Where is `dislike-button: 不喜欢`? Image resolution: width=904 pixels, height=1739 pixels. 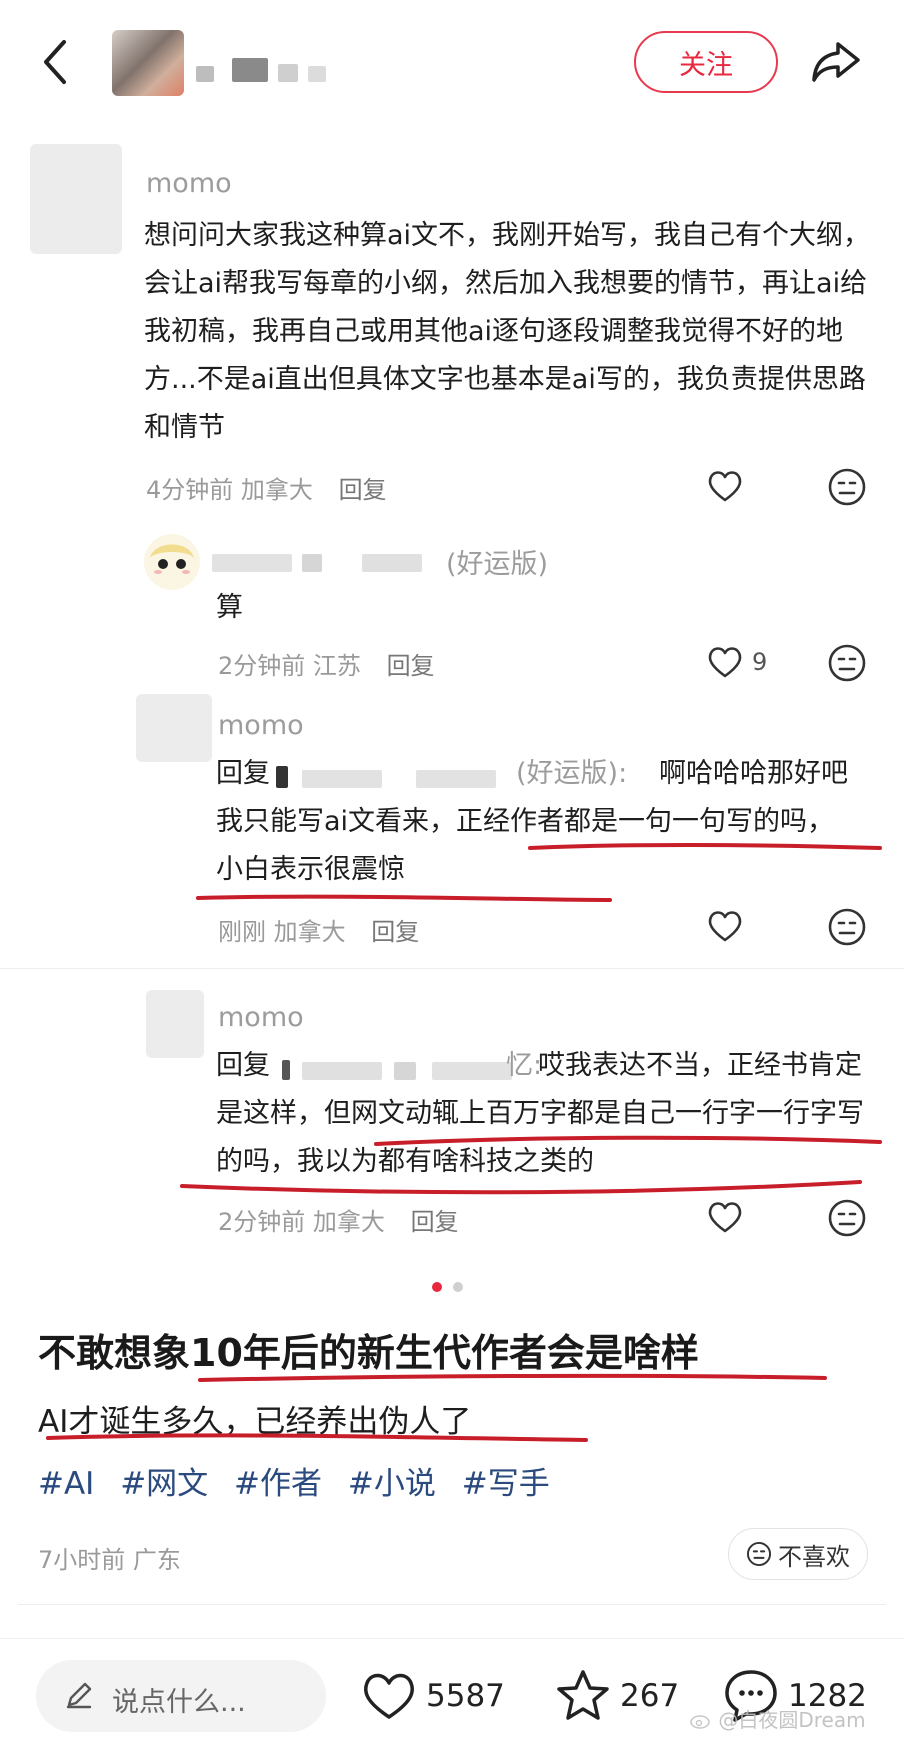 dislike-button: 不喜欢 is located at coordinates (798, 1554).